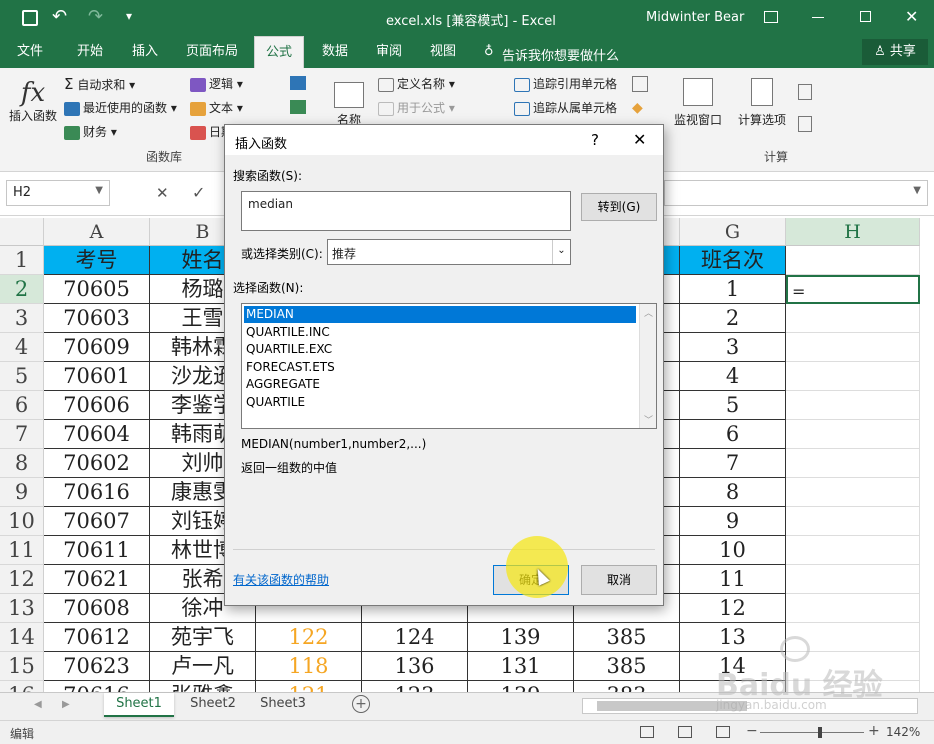 The width and height of the screenshot is (934, 744). What do you see at coordinates (22, 521) in the screenshot?
I see `row-header-10: 10` at bounding box center [22, 521].